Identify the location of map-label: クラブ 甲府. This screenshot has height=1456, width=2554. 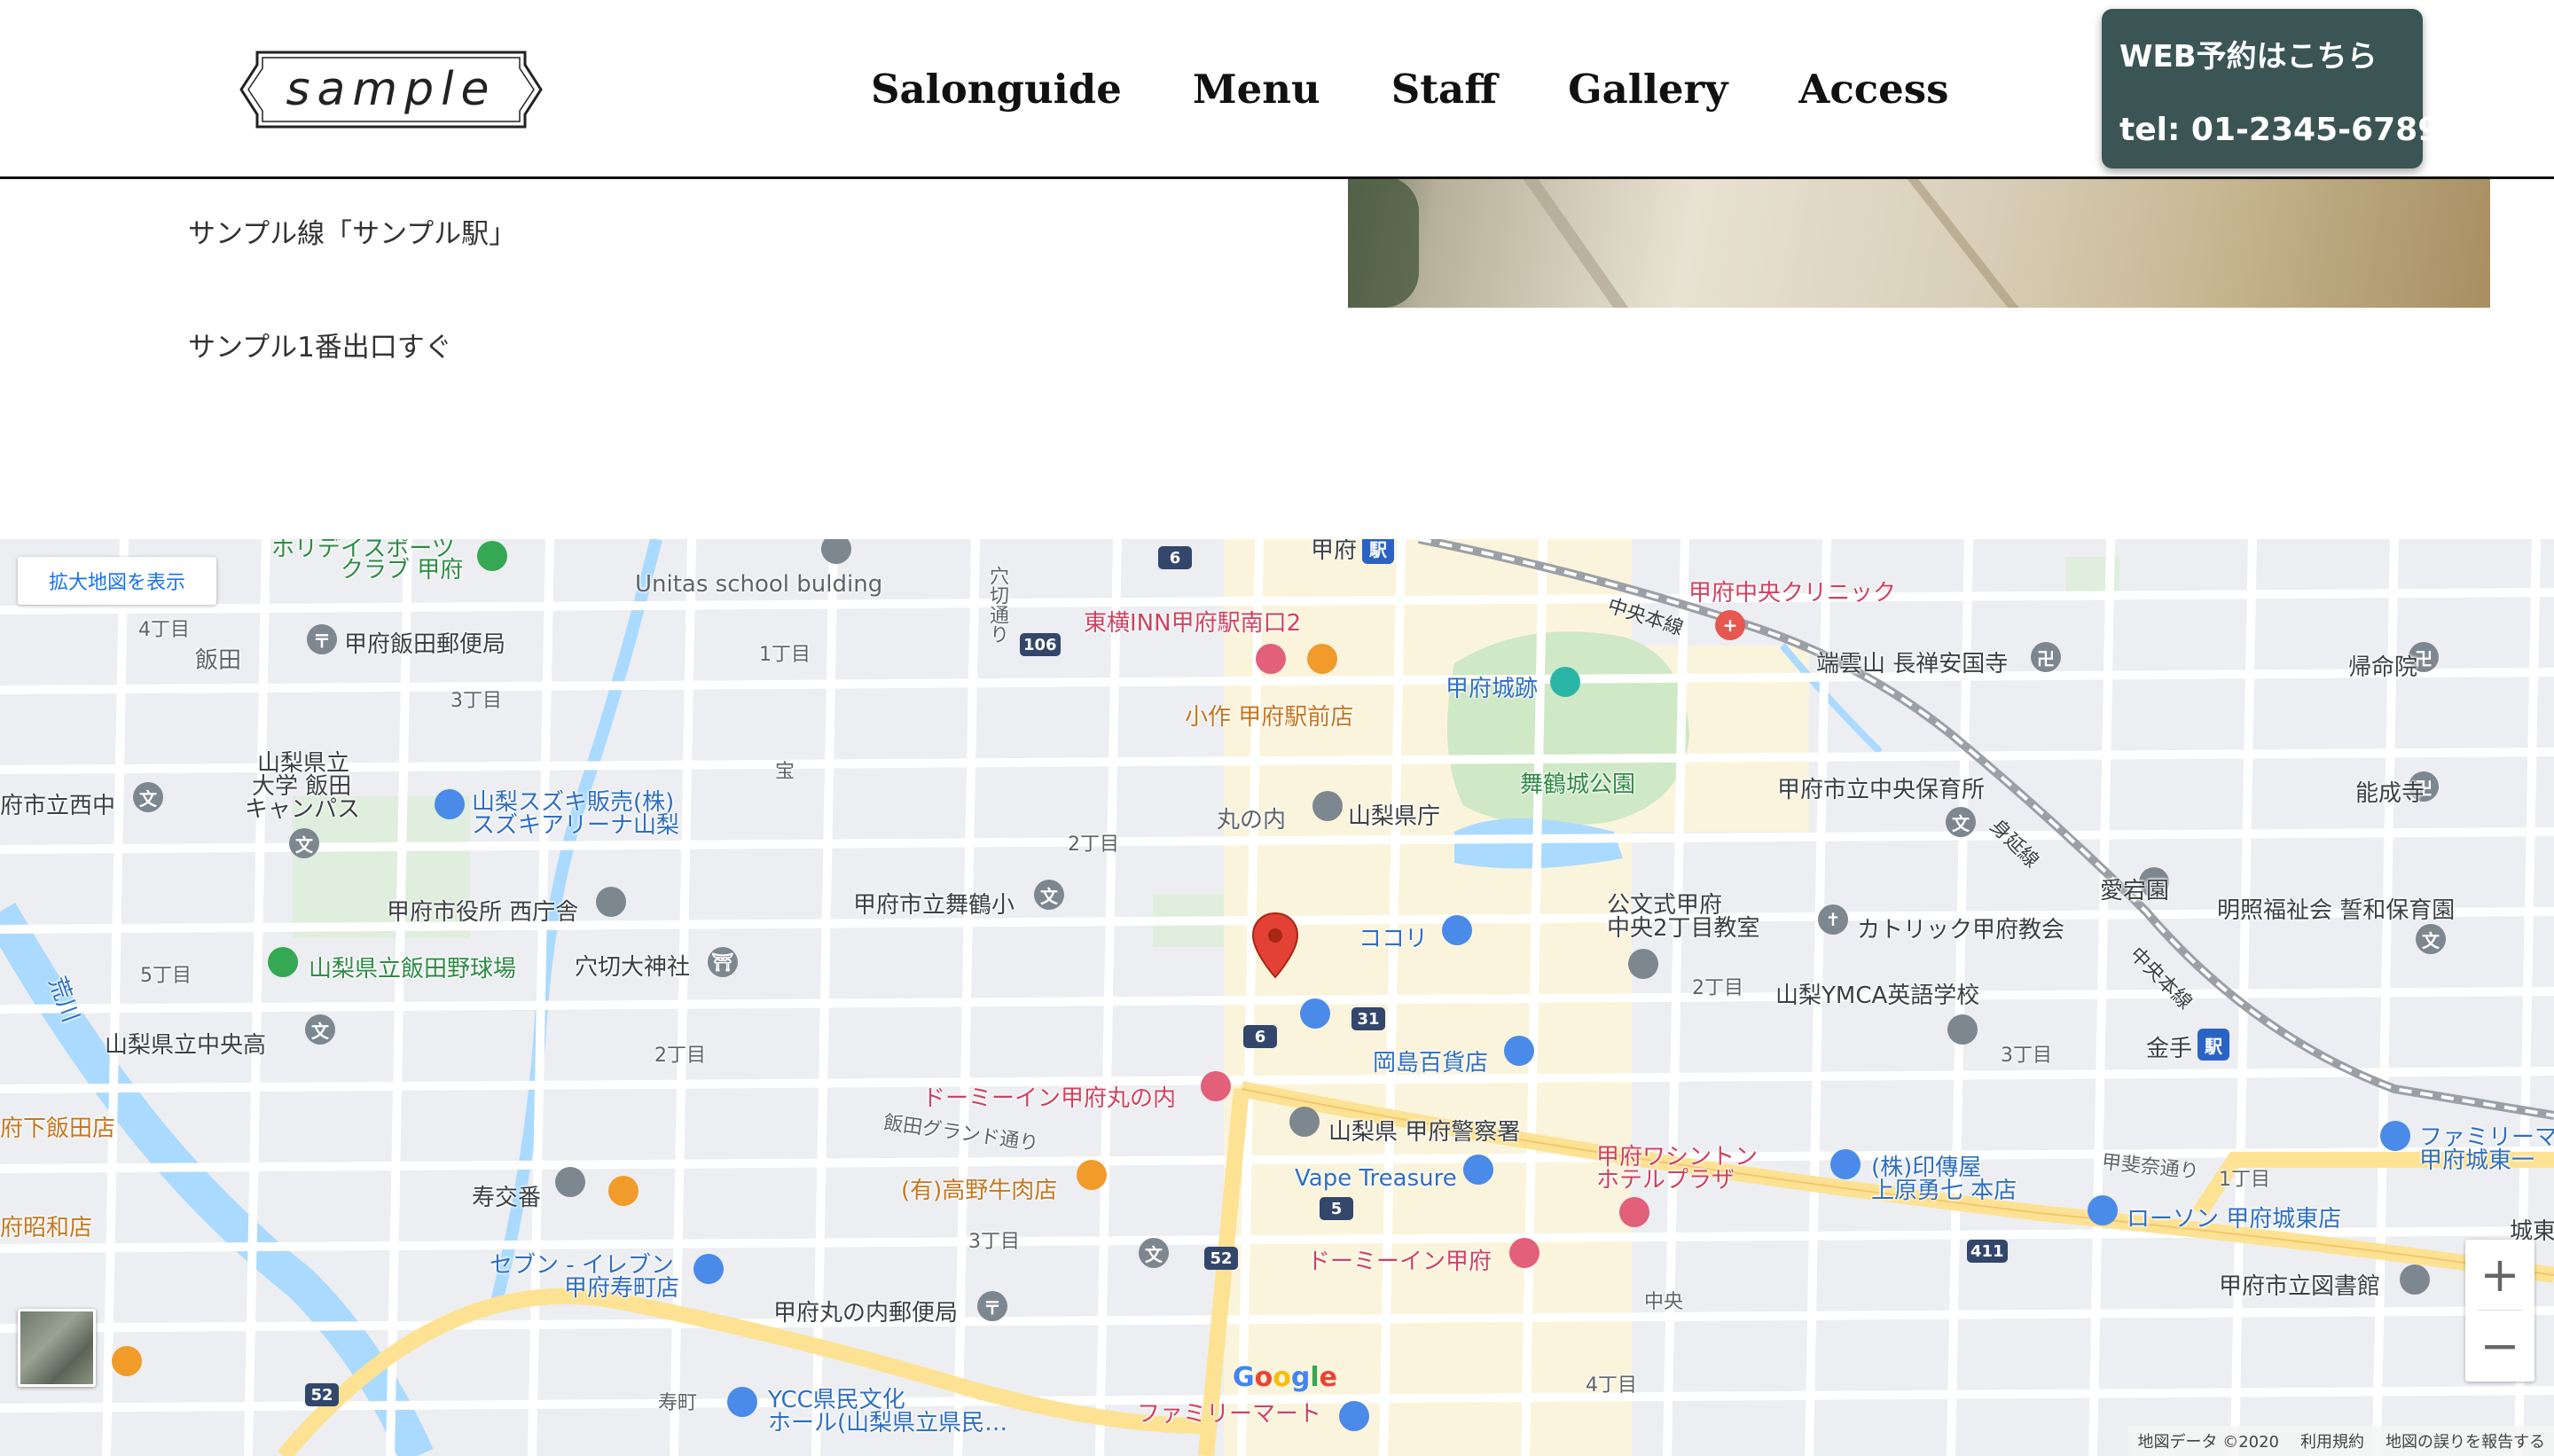
(402, 570).